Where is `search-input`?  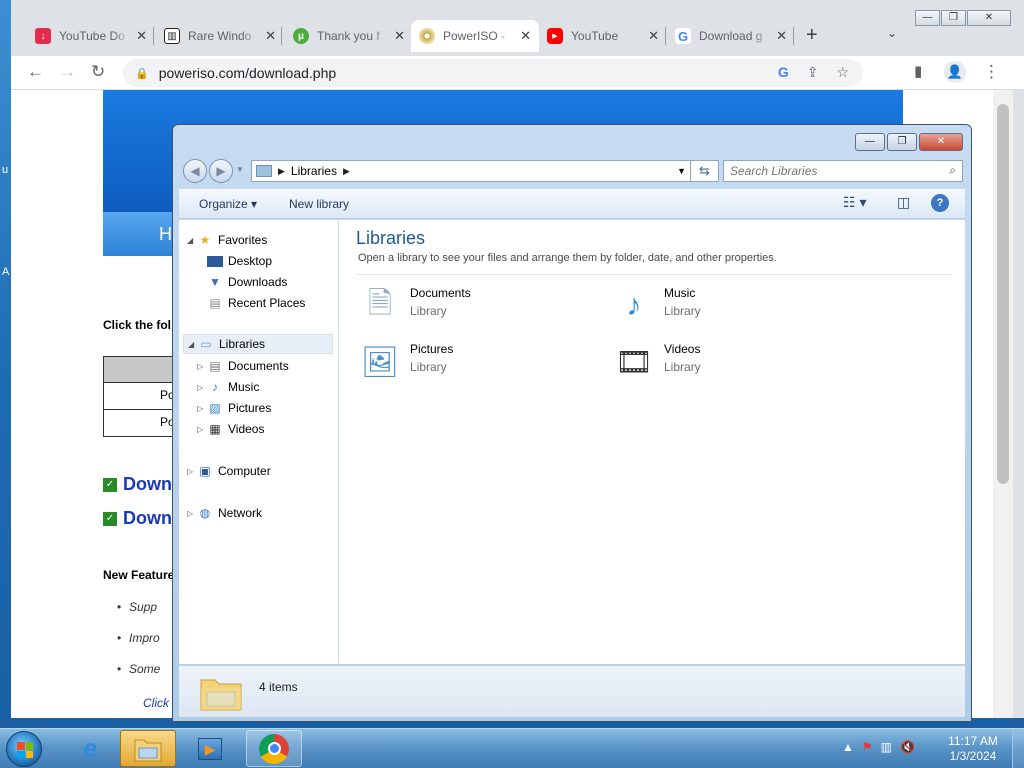
search-input is located at coordinates (824, 171).